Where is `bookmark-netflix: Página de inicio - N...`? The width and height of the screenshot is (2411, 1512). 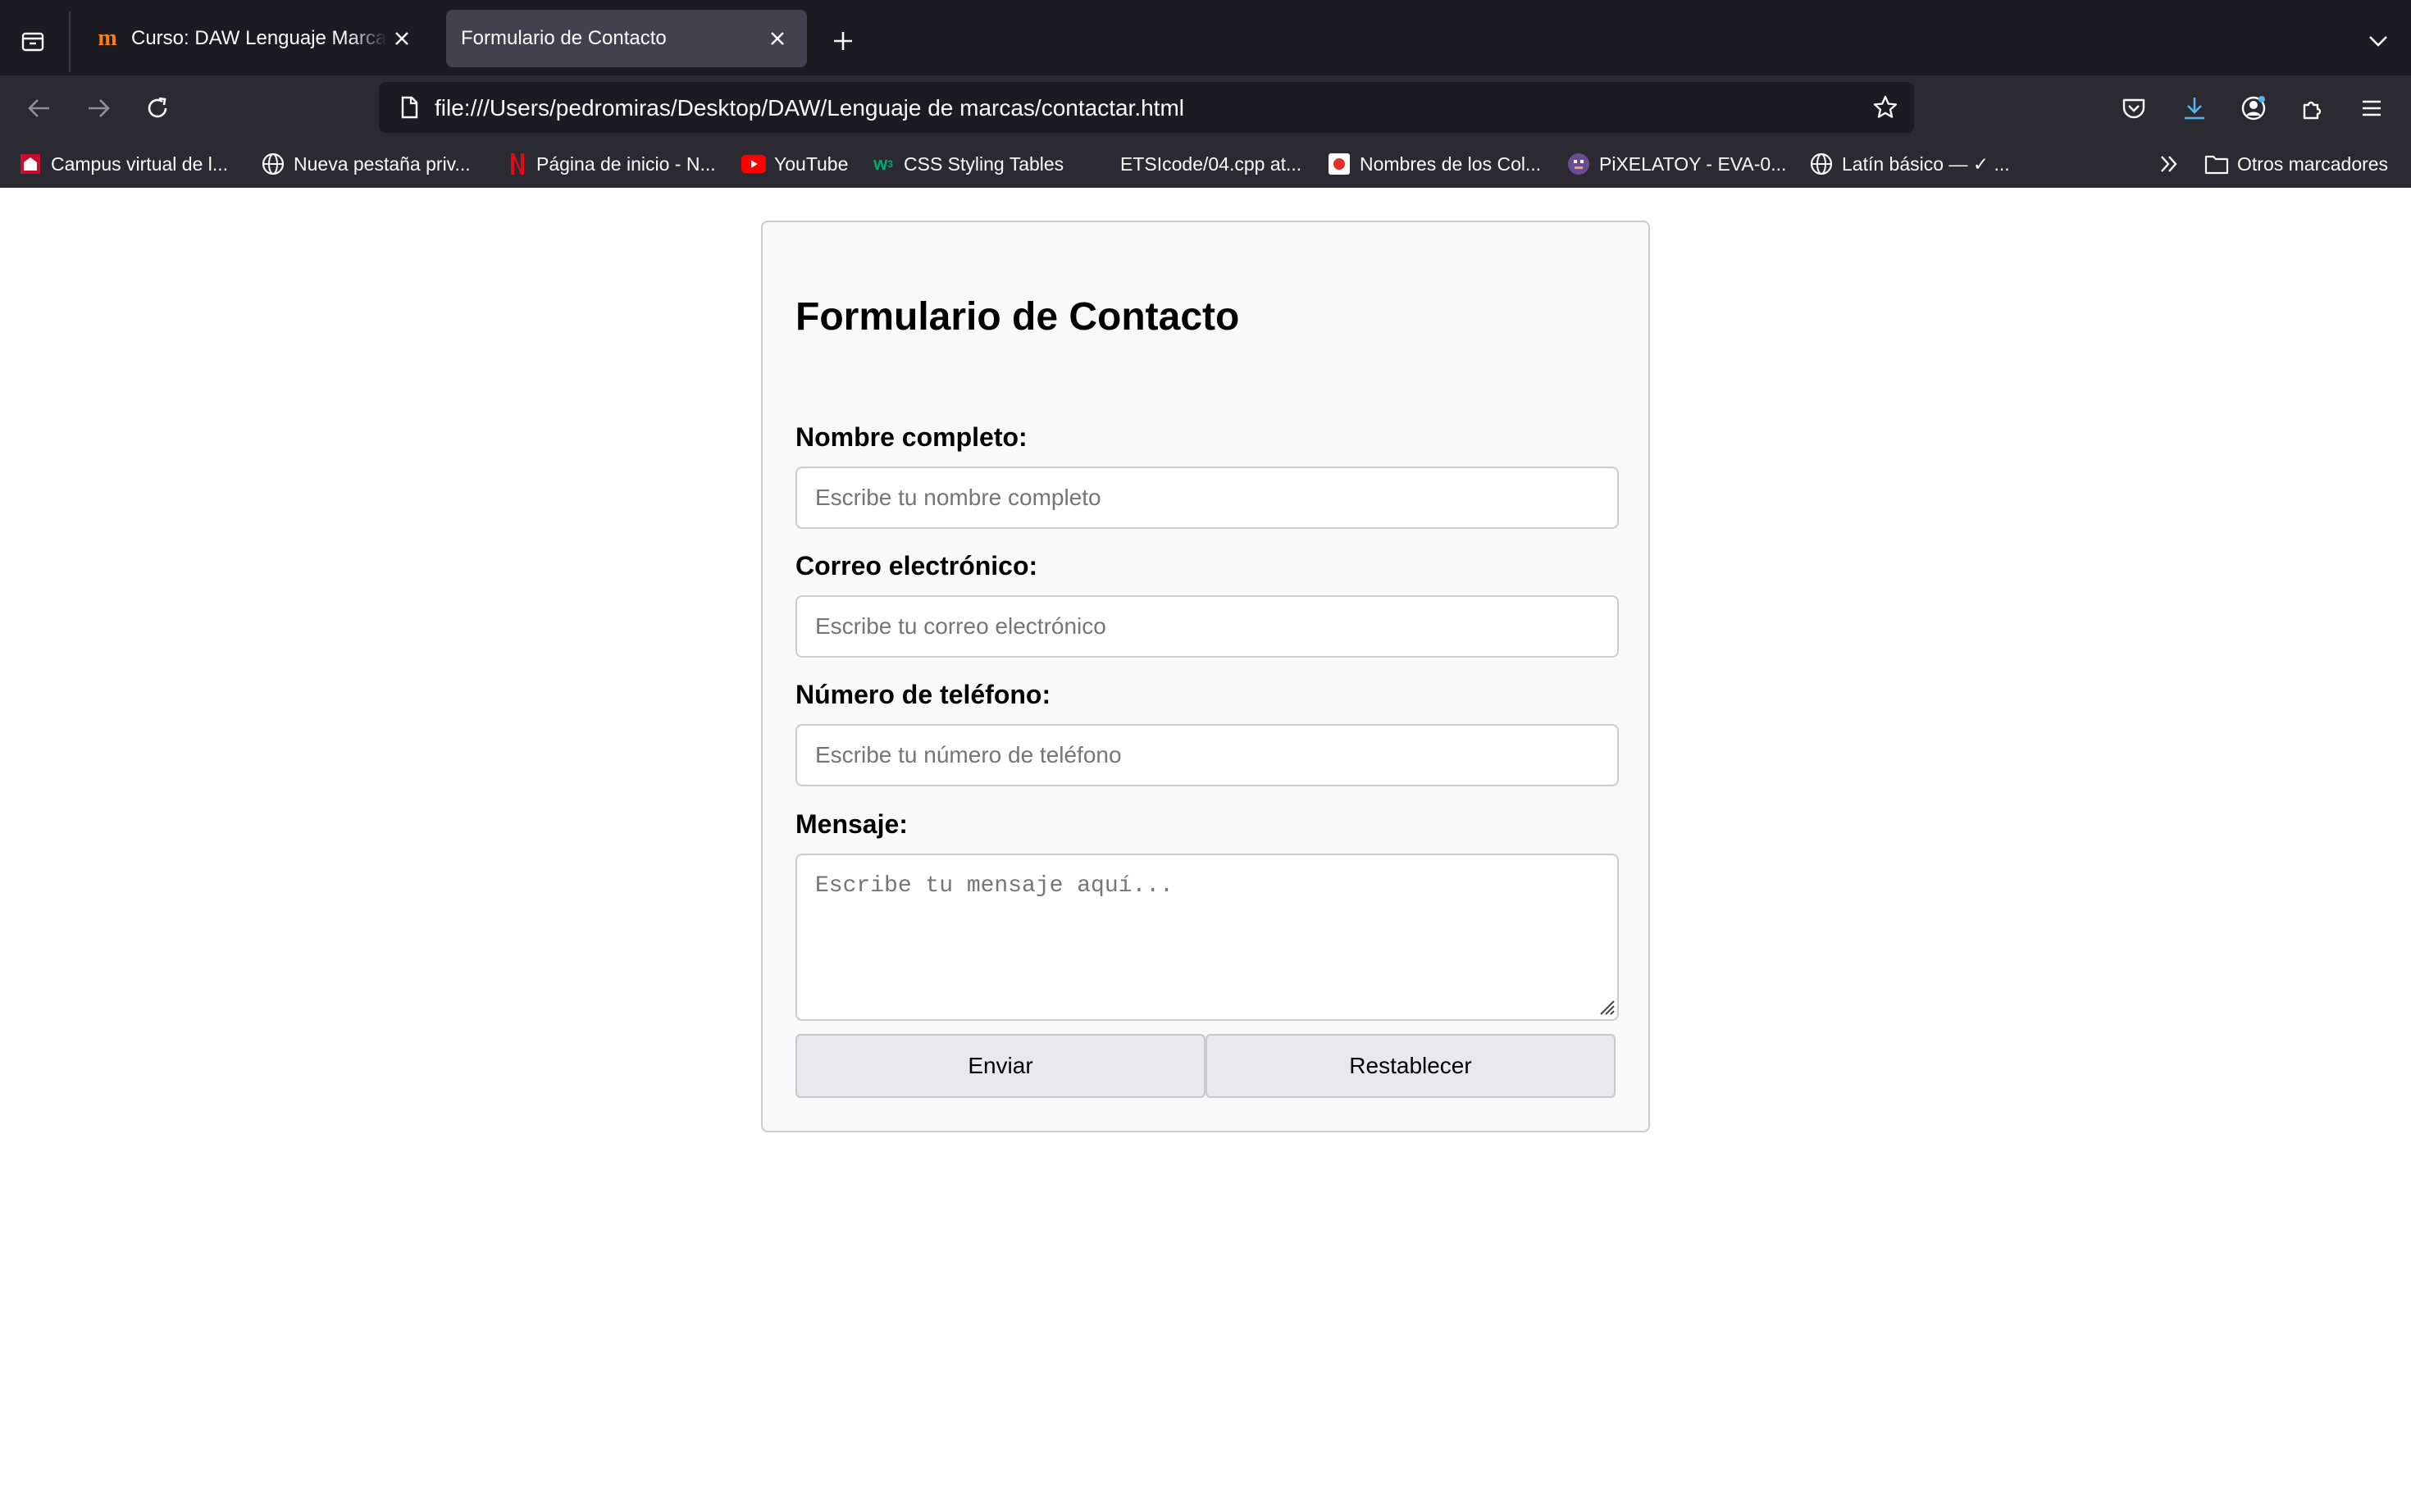
bookmark-netflix: Página de inicio - N... is located at coordinates (610, 164).